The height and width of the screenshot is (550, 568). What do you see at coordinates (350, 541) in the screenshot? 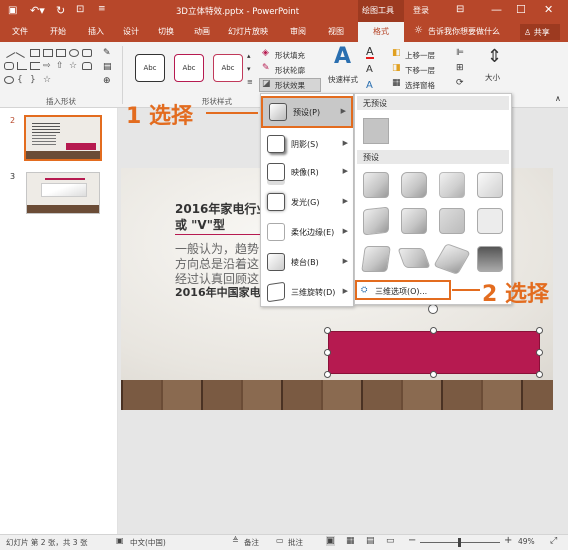
I see `slide-sorter-icon: ▦` at bounding box center [350, 541].